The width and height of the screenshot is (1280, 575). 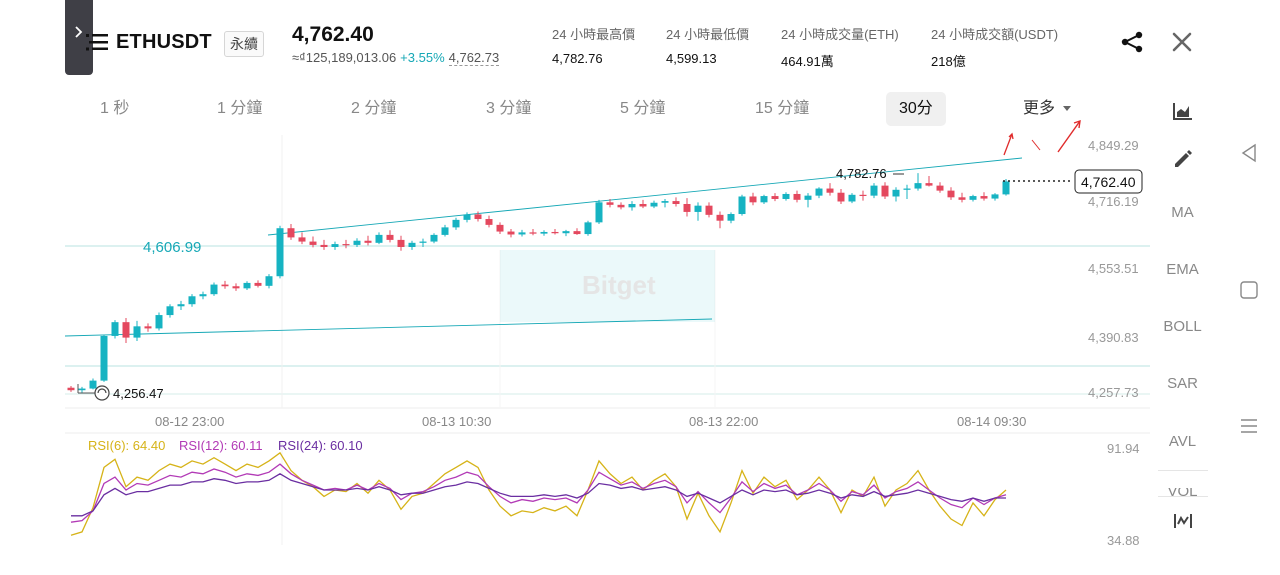 I want to click on rsi6-line, so click(x=538, y=493).